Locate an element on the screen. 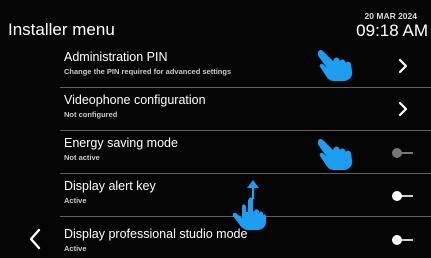 The image size is (431, 258). back-button is located at coordinates (35, 239).